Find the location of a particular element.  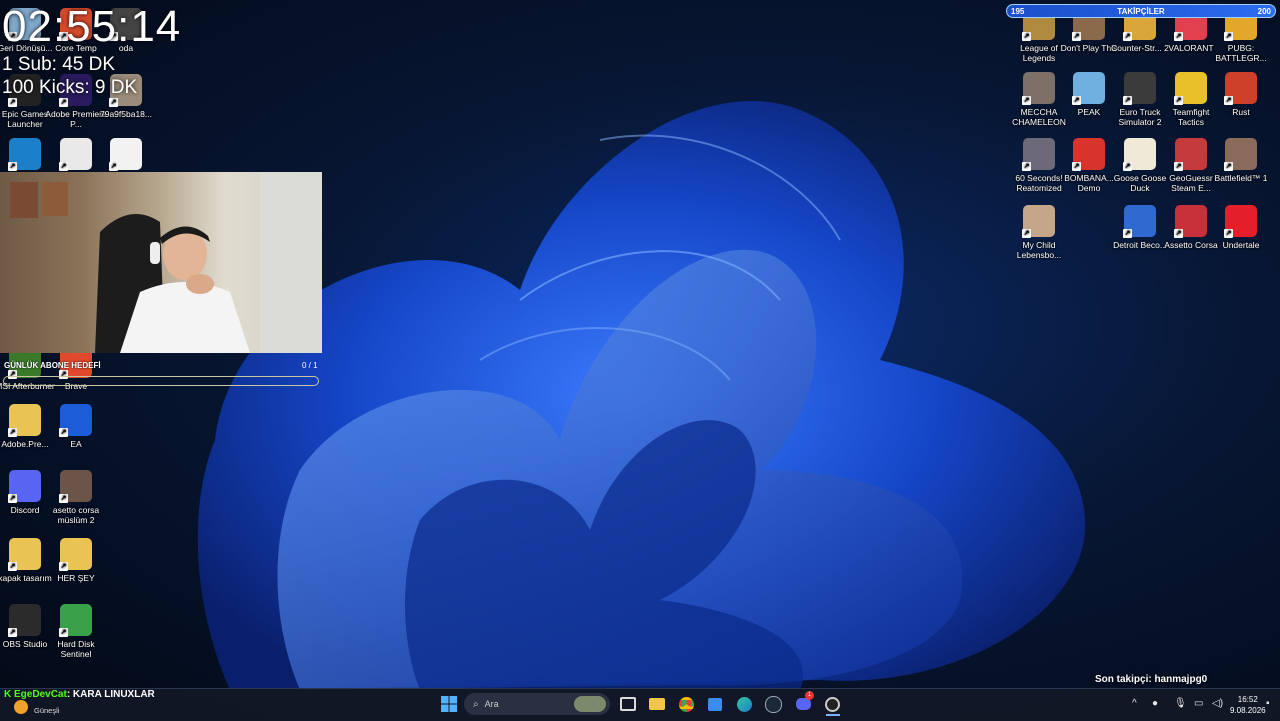

desktop-icon: ↗ Battlefield™ 1 is located at coordinates (1241, 160).